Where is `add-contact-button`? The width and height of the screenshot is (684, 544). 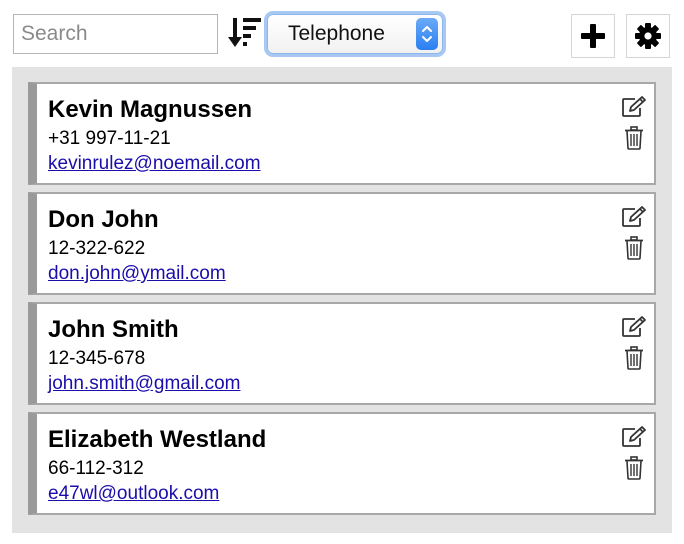 add-contact-button is located at coordinates (593, 36).